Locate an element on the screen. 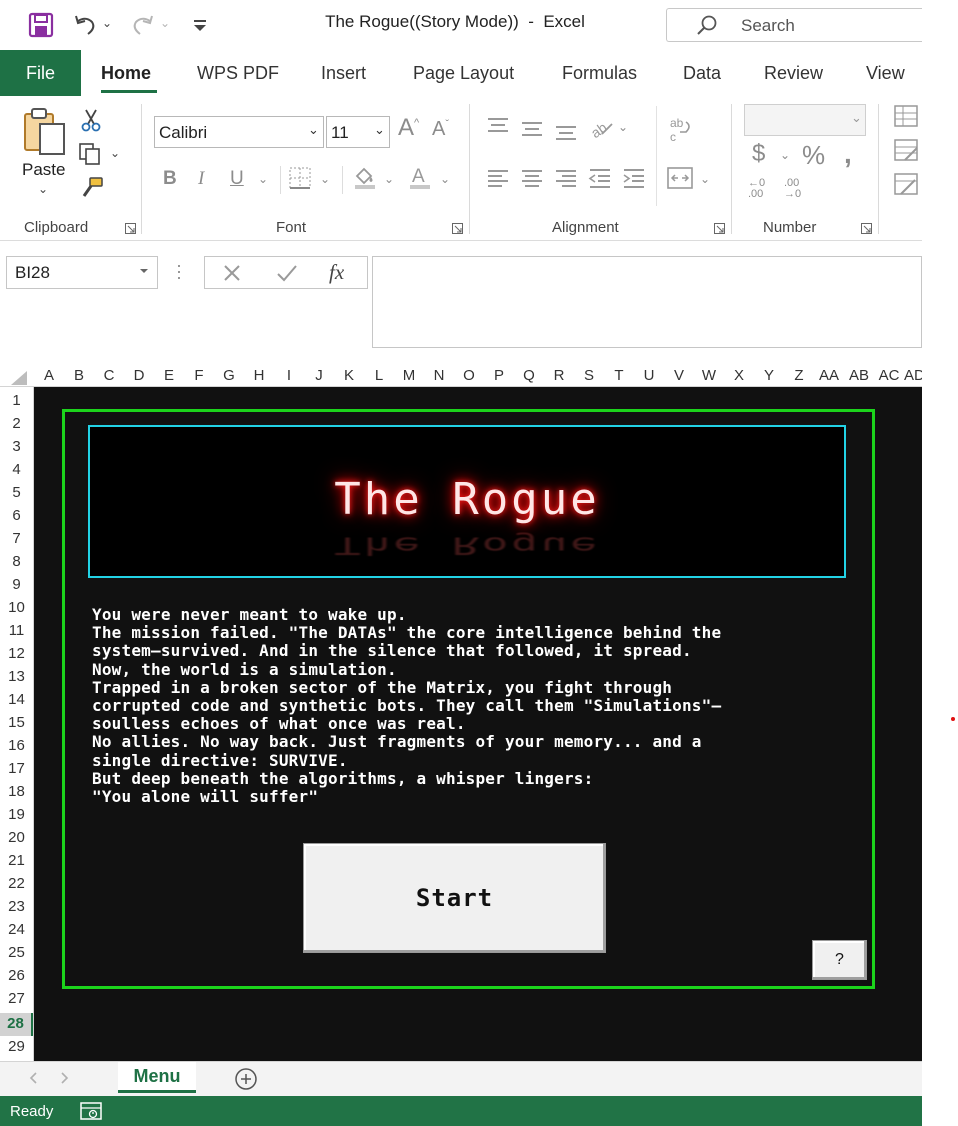 The image size is (958, 1126). middle-align-icon is located at coordinates (532, 128).